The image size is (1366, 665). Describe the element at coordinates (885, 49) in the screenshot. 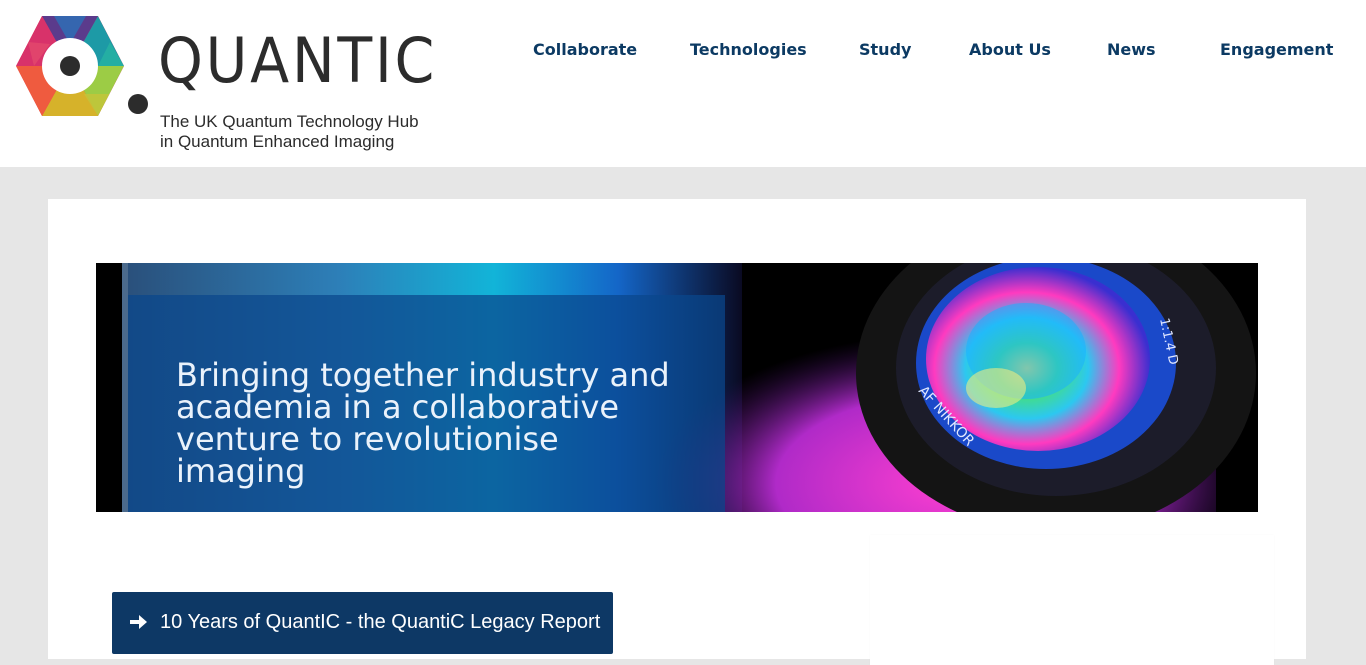

I see `nav-item-study: Study` at that location.